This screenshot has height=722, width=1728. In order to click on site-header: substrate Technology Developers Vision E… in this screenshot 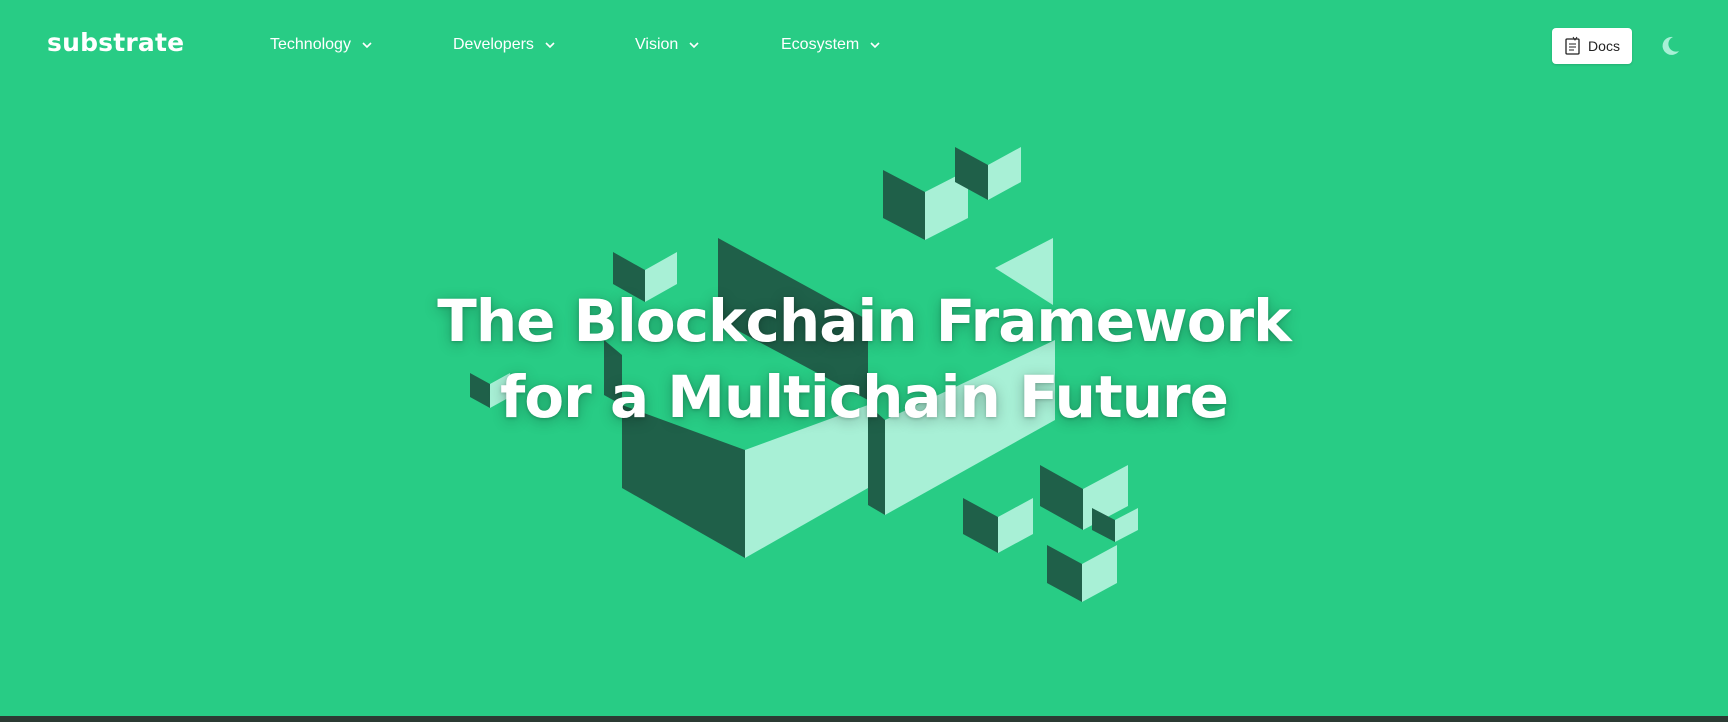, I will do `click(864, 46)`.